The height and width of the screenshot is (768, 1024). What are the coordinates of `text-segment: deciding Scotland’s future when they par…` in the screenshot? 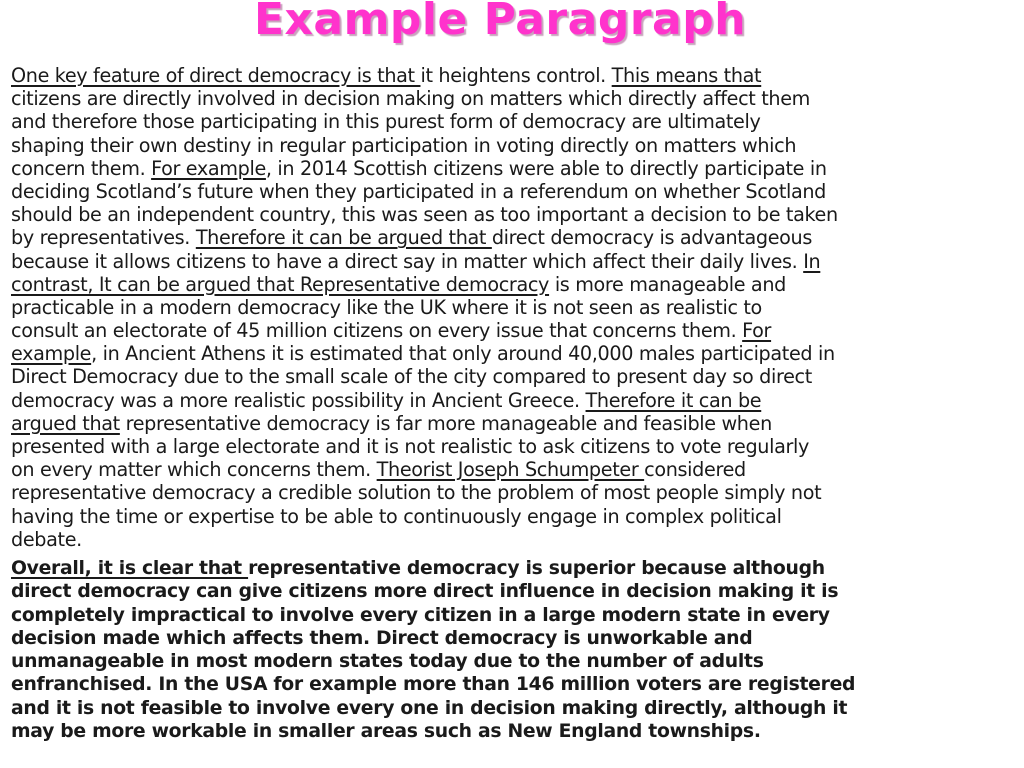 It's located at (419, 191).